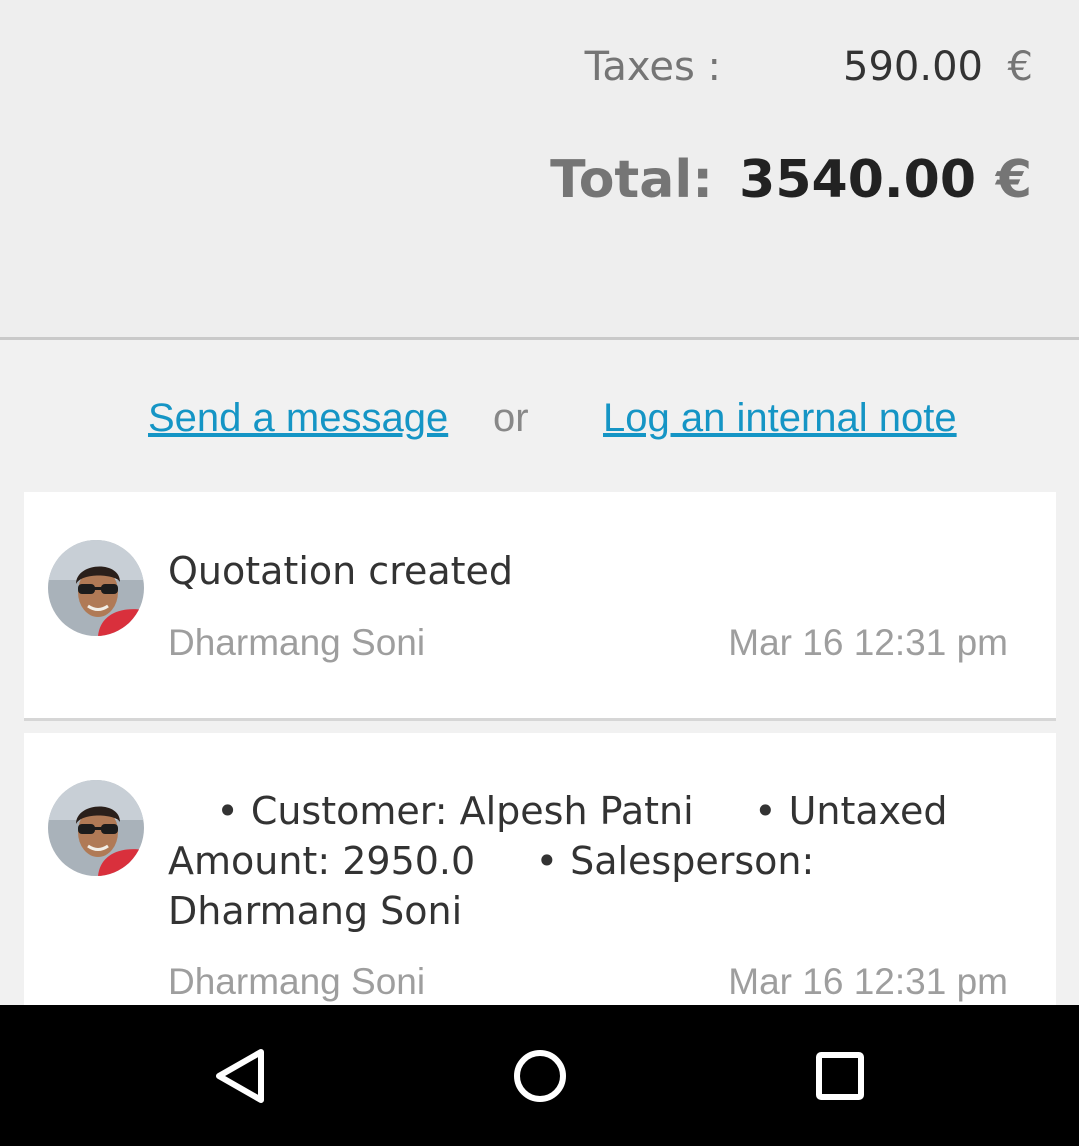 Image resolution: width=1079 pixels, height=1146 pixels. Describe the element at coordinates (341, 571) in the screenshot. I see `message-body: Quotation created` at that location.